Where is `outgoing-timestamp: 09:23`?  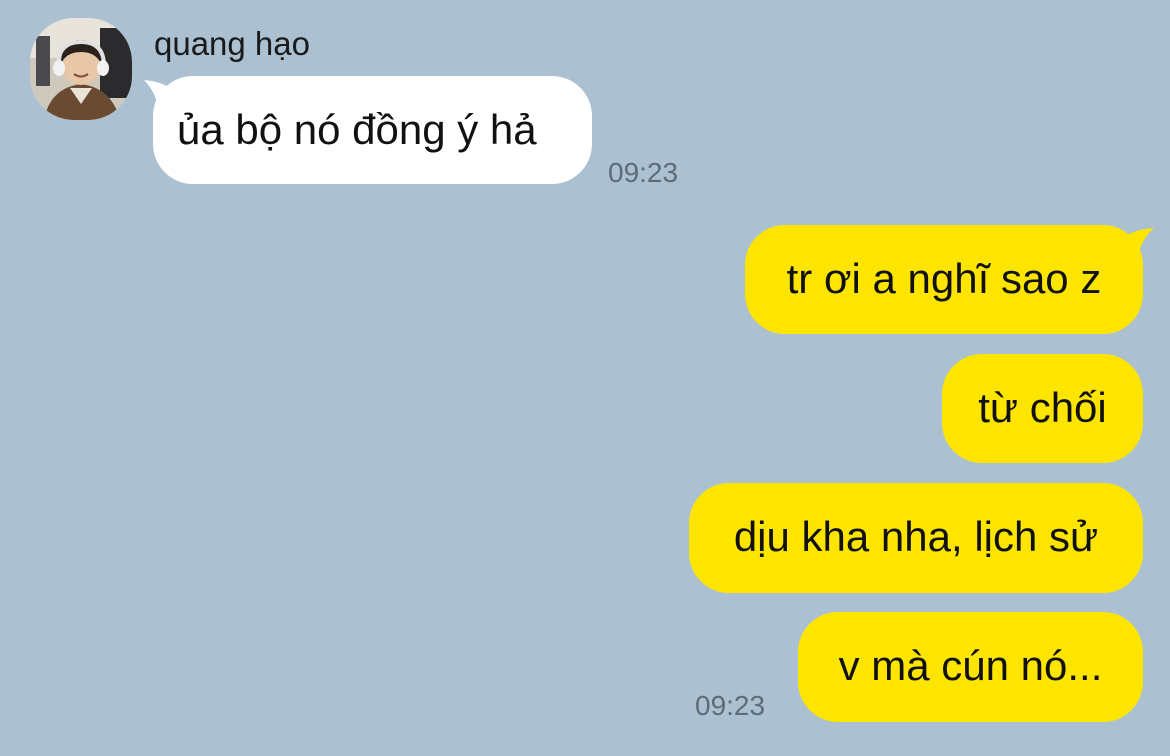 outgoing-timestamp: 09:23 is located at coordinates (730, 705).